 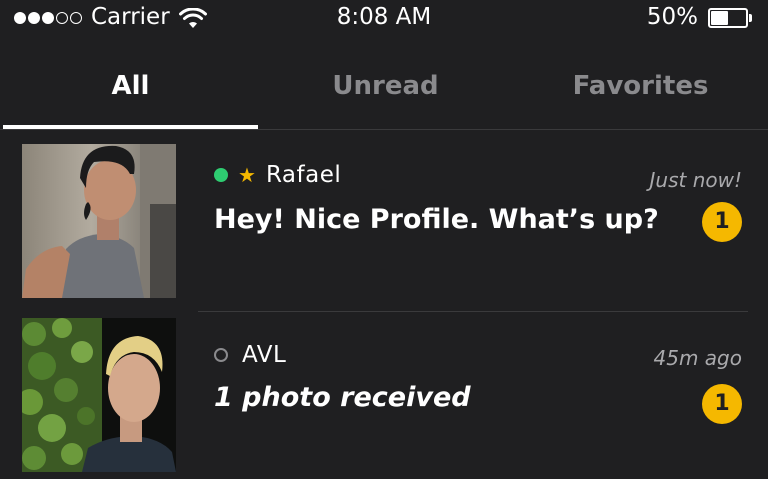 What do you see at coordinates (730, 18) in the screenshot?
I see `battery-icon` at bounding box center [730, 18].